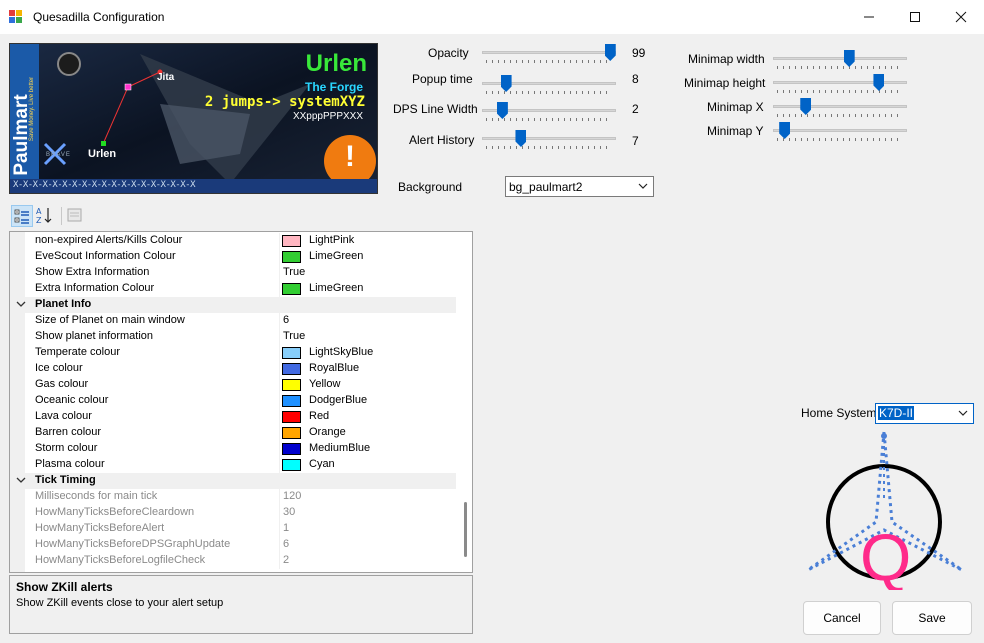  What do you see at coordinates (549, 84) in the screenshot?
I see `popup-time-slider` at bounding box center [549, 84].